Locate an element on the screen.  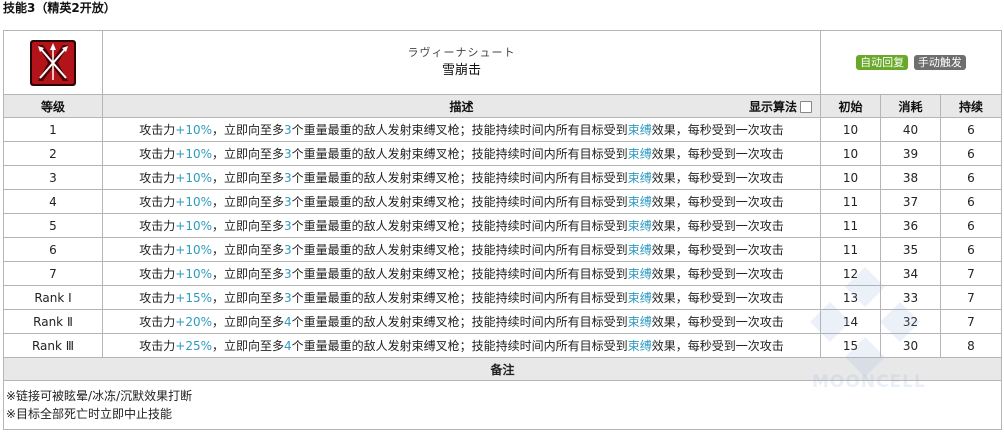
level-cell: 1 is located at coordinates (53, 129).